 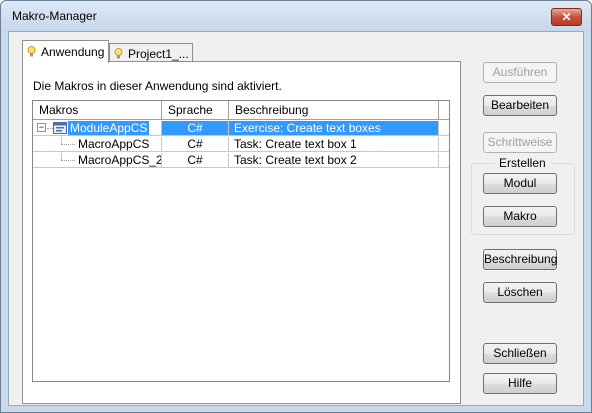 What do you see at coordinates (334, 144) in the screenshot?
I see `macro-description: Task: Create text box 1` at bounding box center [334, 144].